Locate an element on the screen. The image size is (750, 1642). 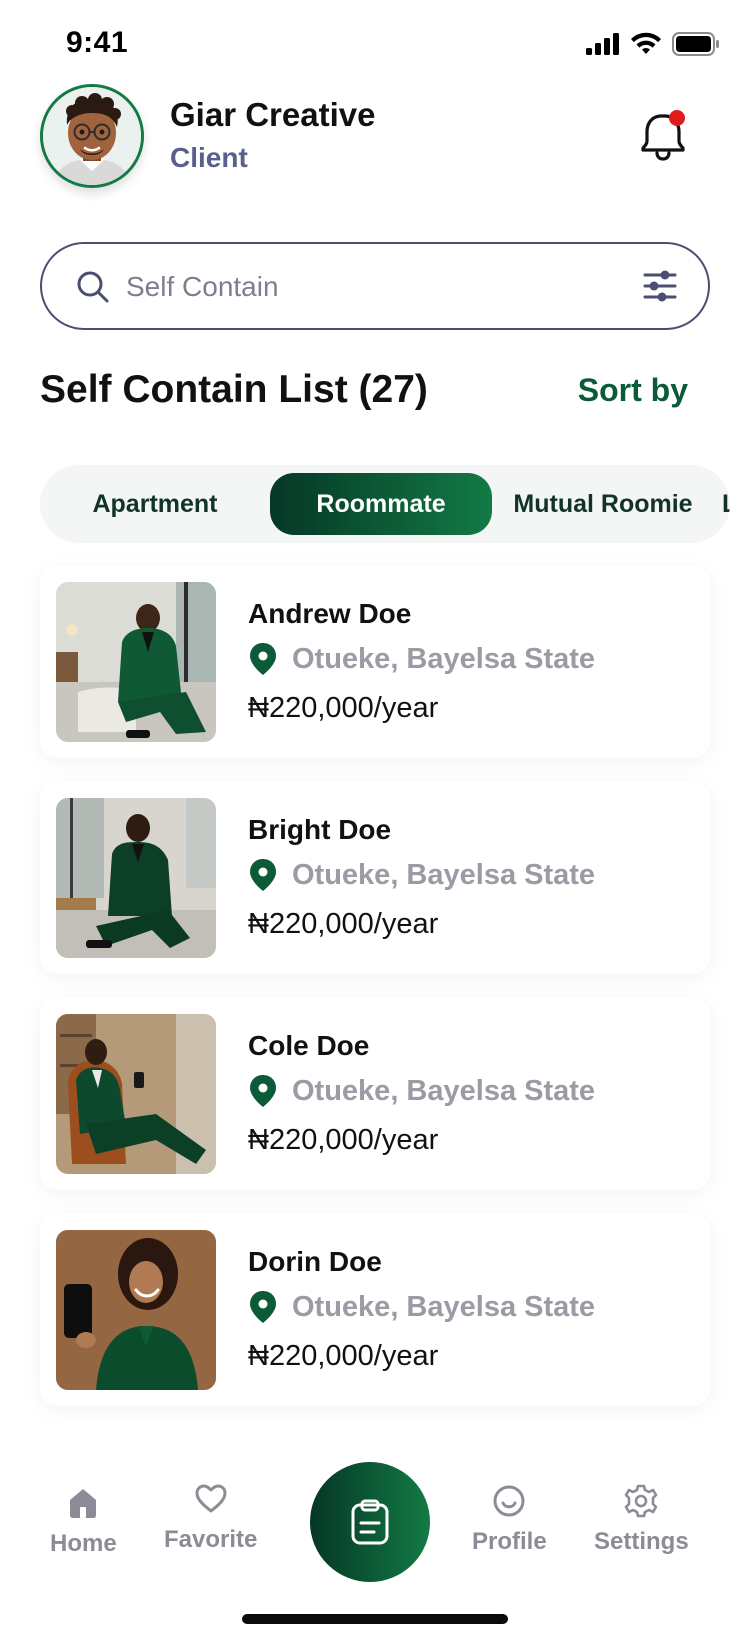
clipboard-icon is located at coordinates (370, 1522).